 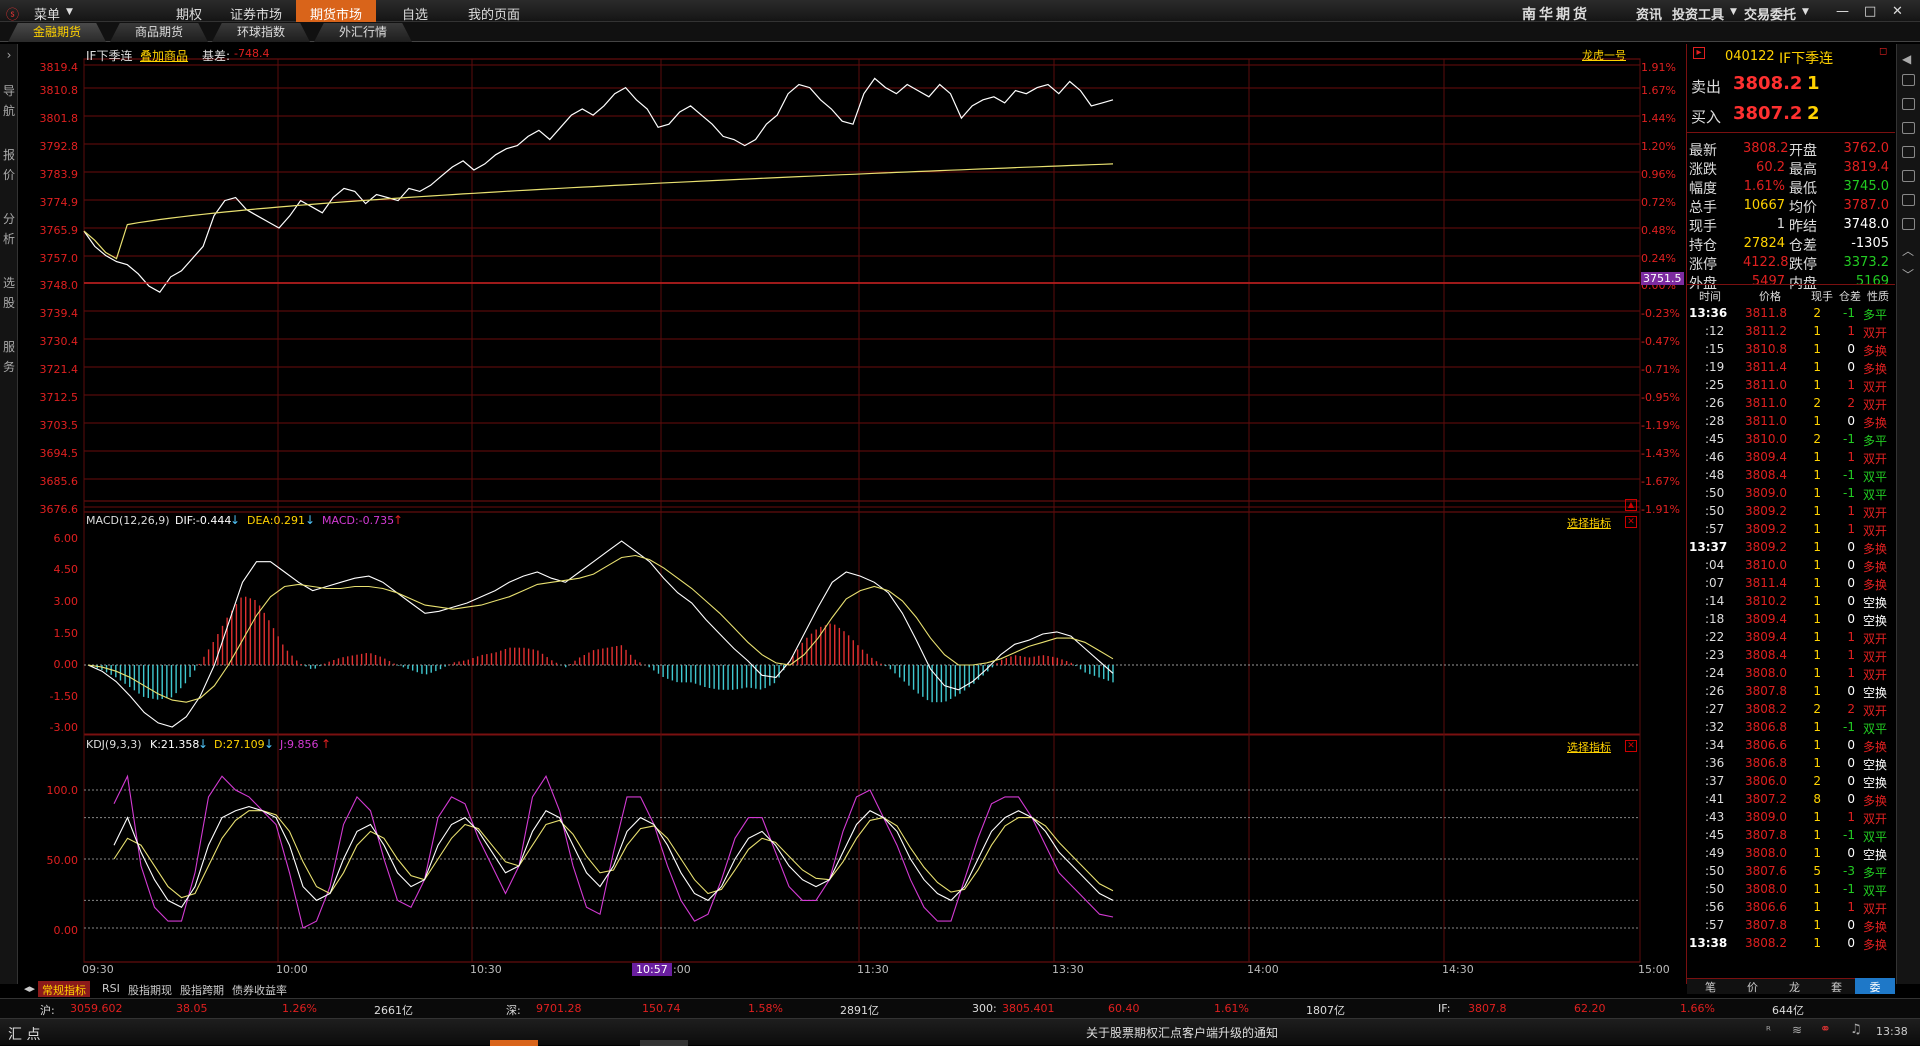 I want to click on tab-price: 价, so click(x=1752, y=986).